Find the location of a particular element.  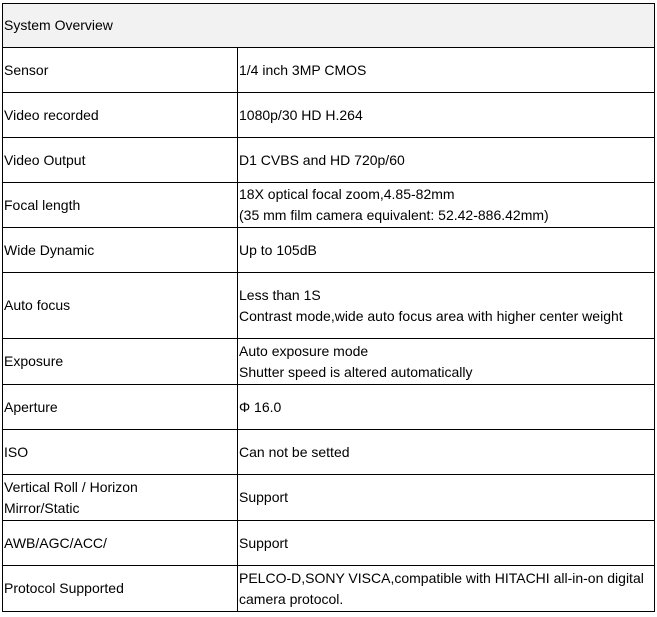

row-value: Up to 105dB is located at coordinates (446, 250).